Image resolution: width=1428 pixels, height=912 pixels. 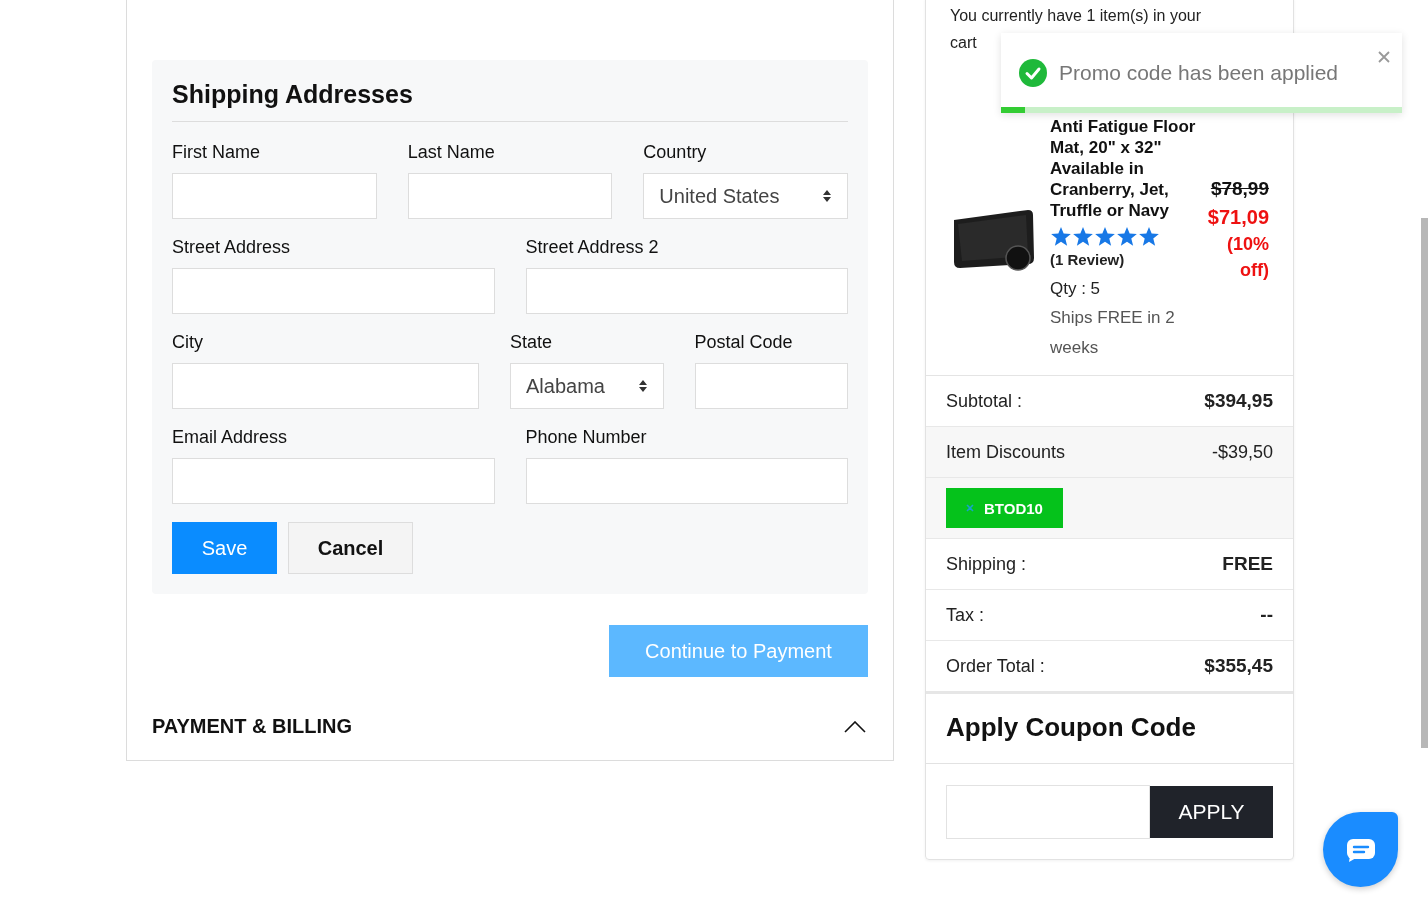 I want to click on summary-label: Subtotal :, so click(x=984, y=401).